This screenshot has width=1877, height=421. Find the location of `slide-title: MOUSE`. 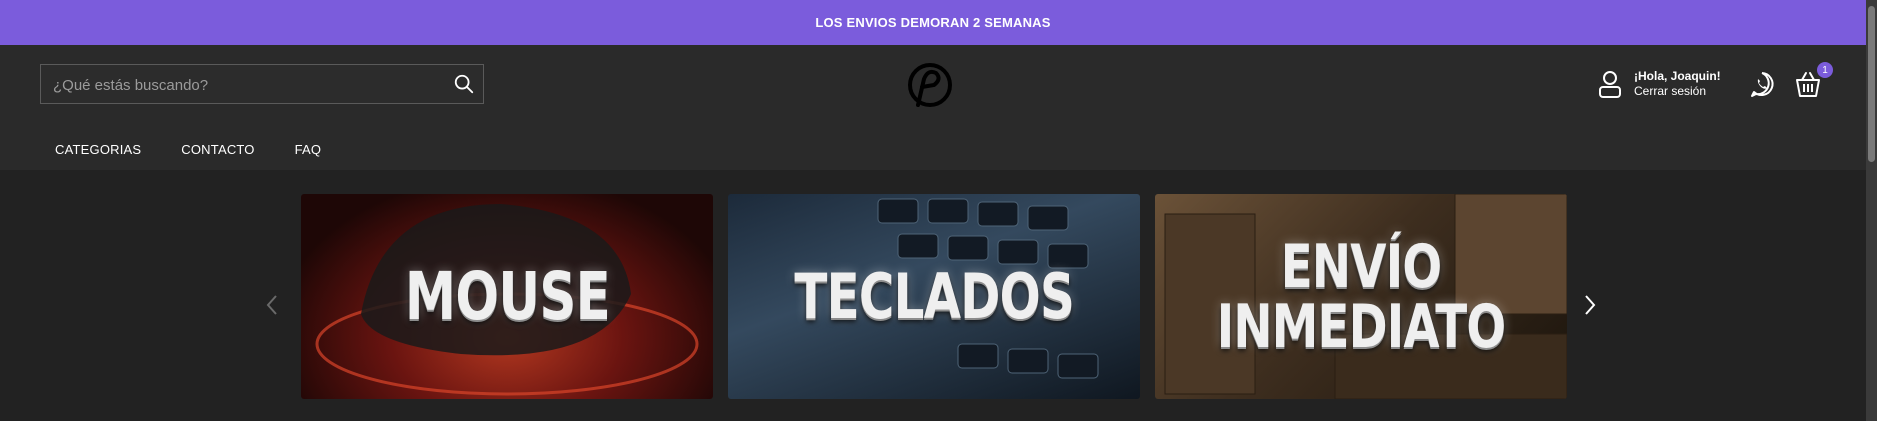

slide-title: MOUSE is located at coordinates (507, 296).